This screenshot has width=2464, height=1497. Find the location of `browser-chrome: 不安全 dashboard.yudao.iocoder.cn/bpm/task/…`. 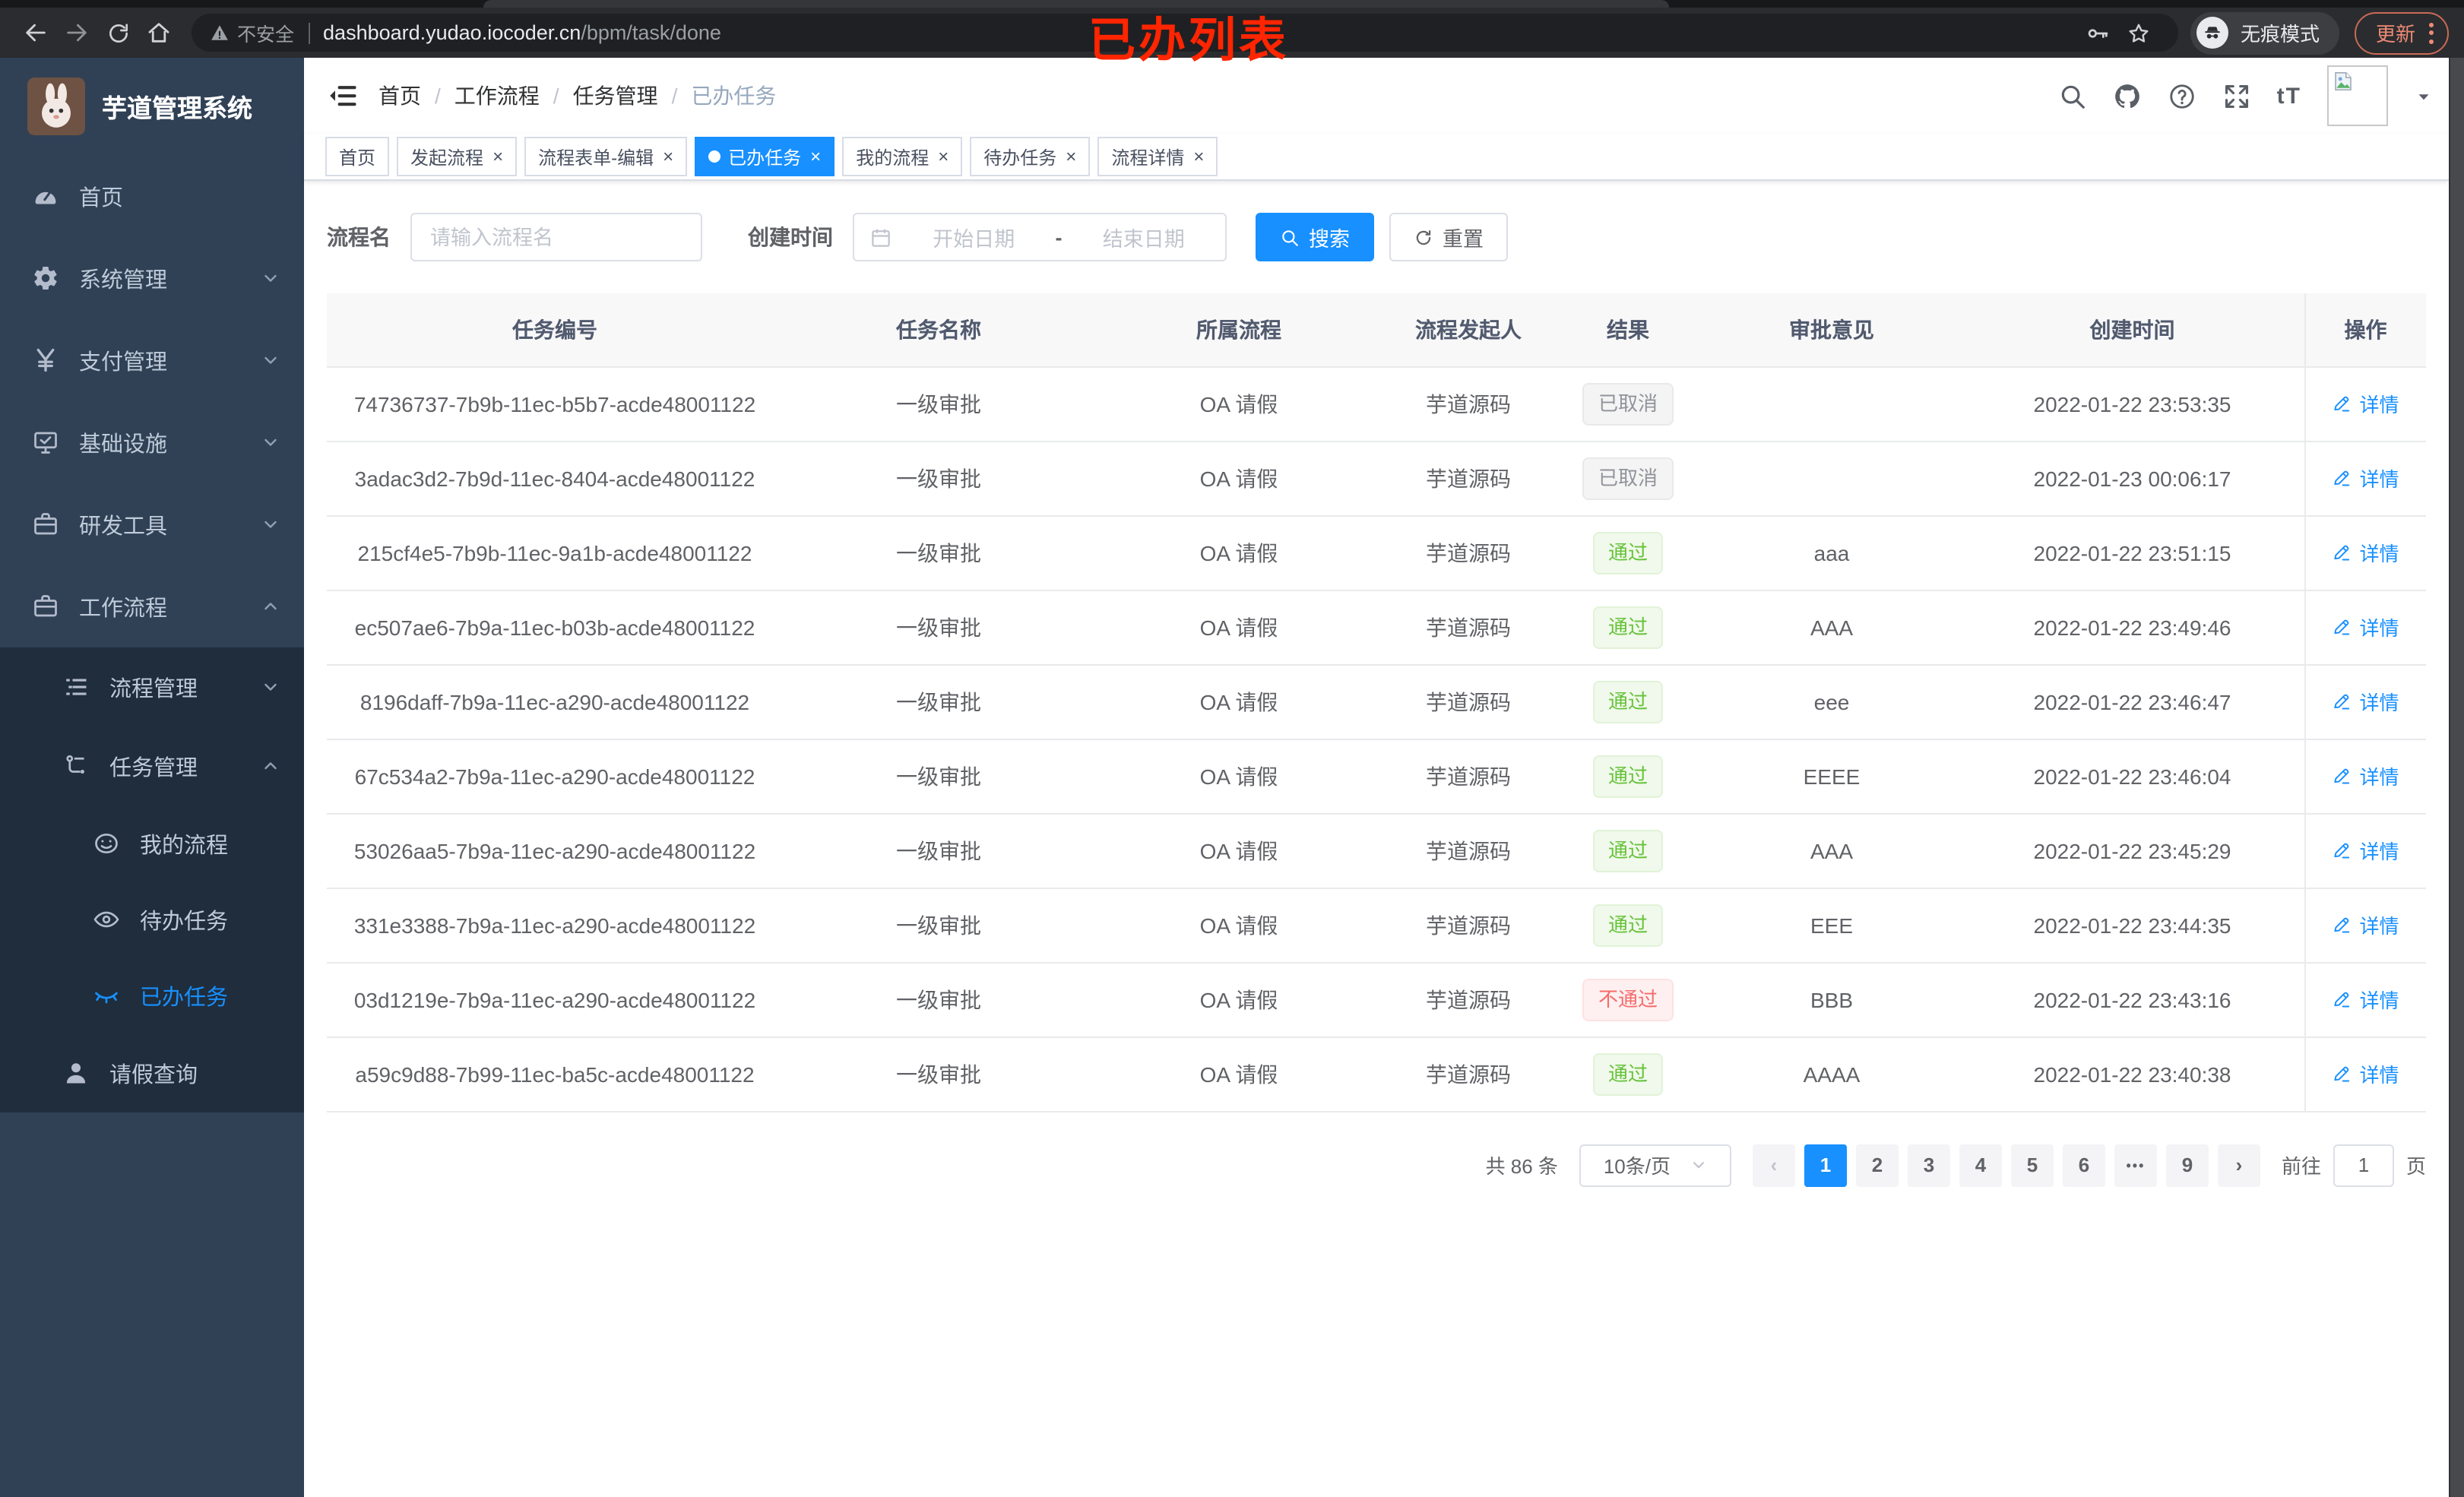

browser-chrome: 不安全 dashboard.yudao.iocoder.cn/bpm/task/… is located at coordinates (1232, 33).